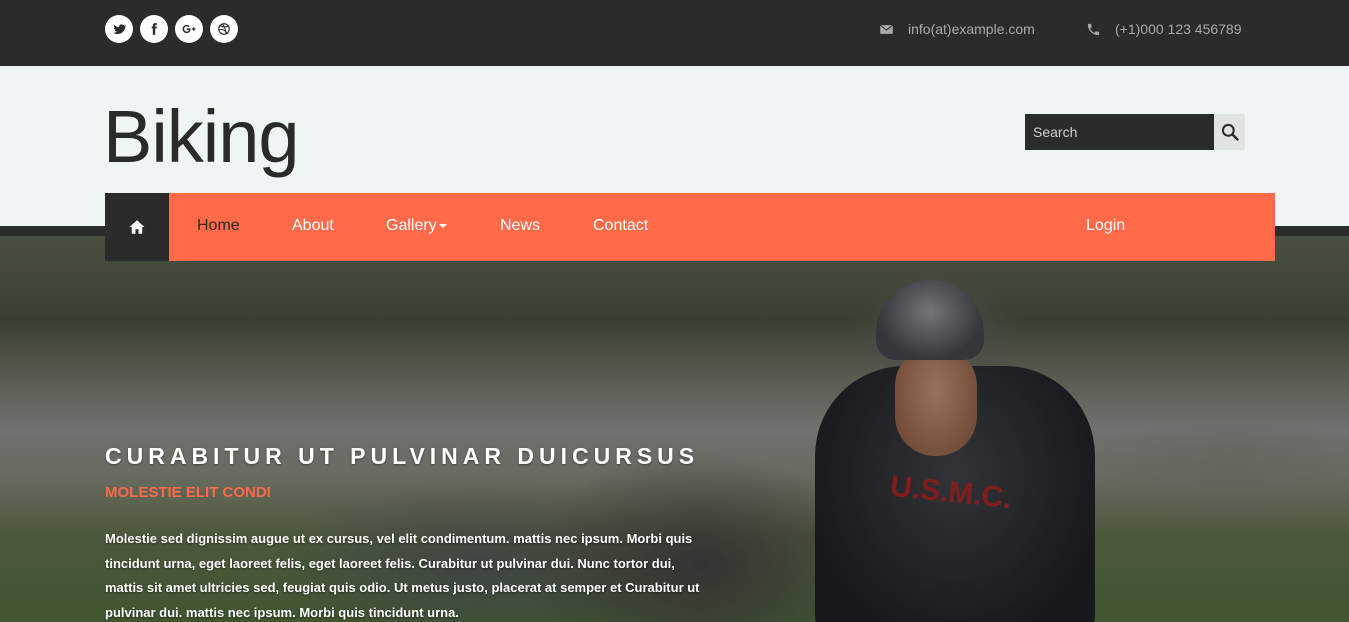  I want to click on nav-item-label: About, so click(313, 225).